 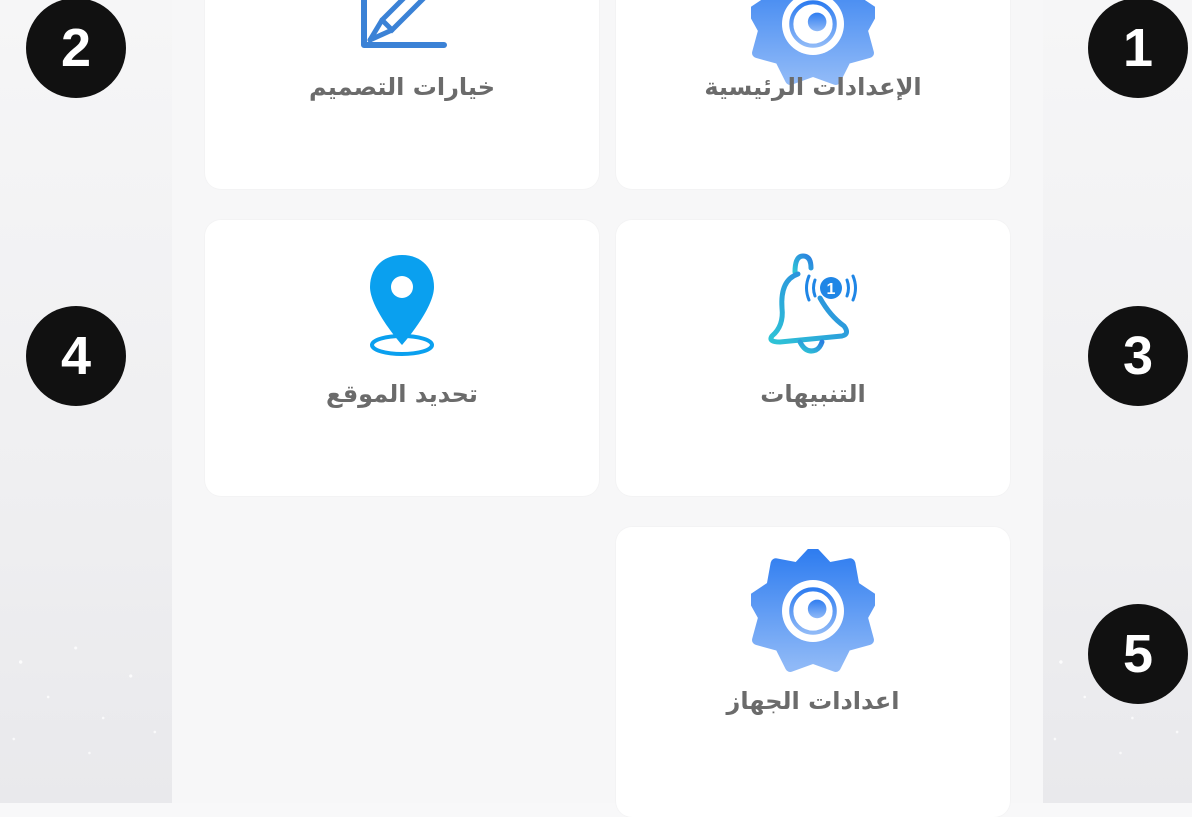 I want to click on gear-icon, so click(x=813, y=609).